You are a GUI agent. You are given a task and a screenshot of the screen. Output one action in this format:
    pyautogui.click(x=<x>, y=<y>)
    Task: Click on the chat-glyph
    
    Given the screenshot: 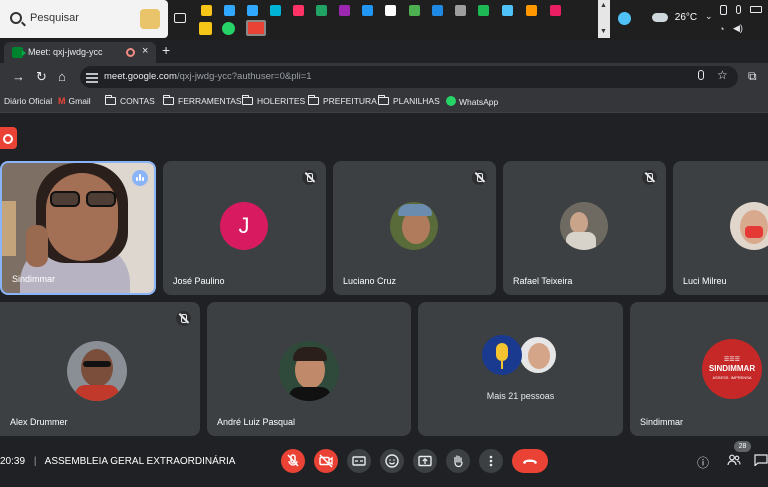 What is the action you would take?
    pyautogui.click(x=761, y=460)
    